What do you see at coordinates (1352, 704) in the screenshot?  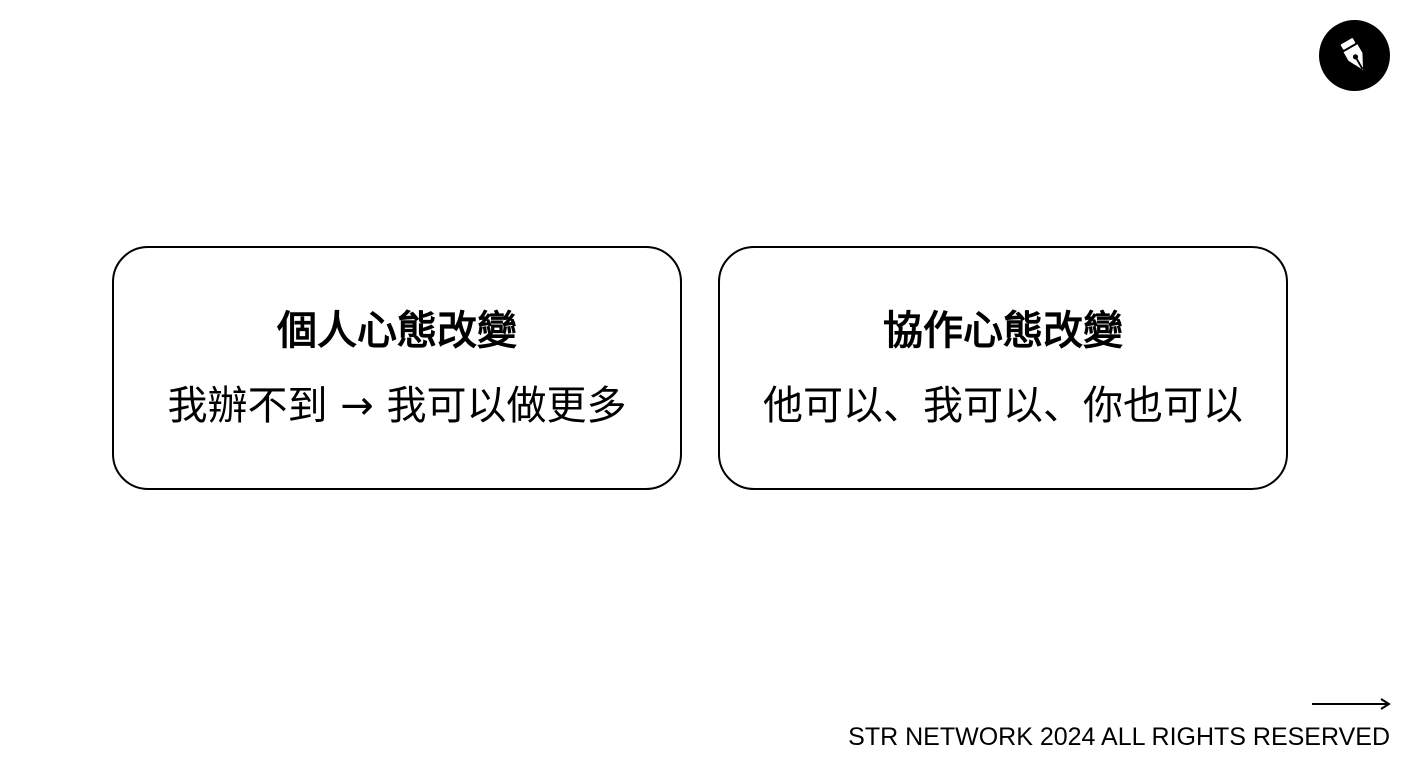 I see `arrow-right-icon` at bounding box center [1352, 704].